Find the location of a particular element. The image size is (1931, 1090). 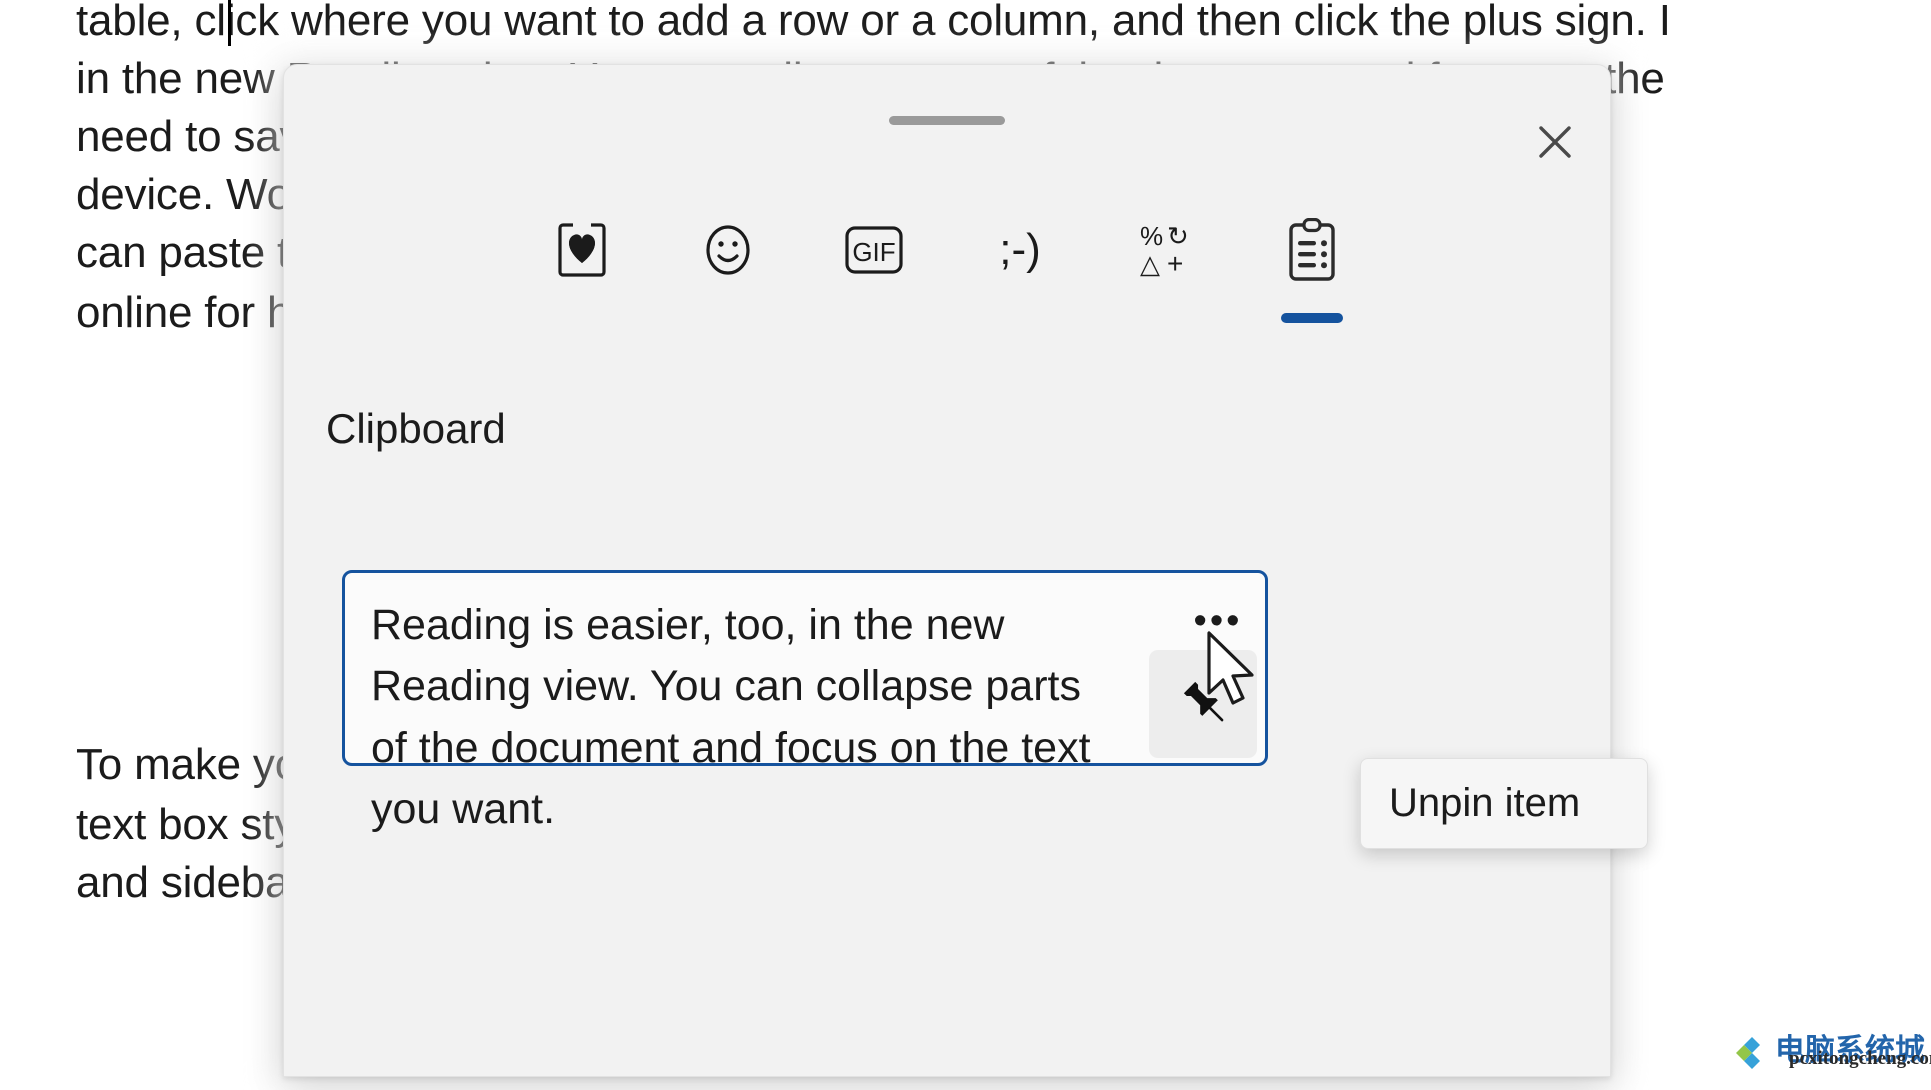

close-button is located at coordinates (1555, 142).